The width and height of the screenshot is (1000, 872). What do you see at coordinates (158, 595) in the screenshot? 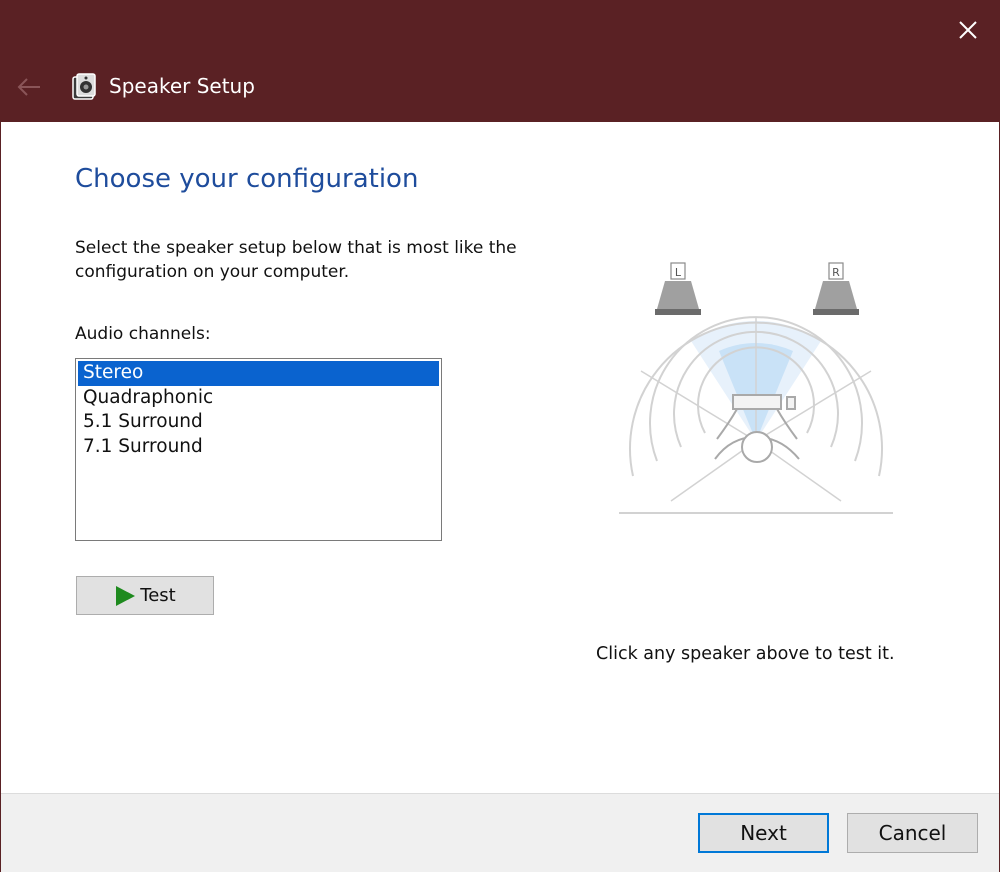
I see `test-button-label: Test` at bounding box center [158, 595].